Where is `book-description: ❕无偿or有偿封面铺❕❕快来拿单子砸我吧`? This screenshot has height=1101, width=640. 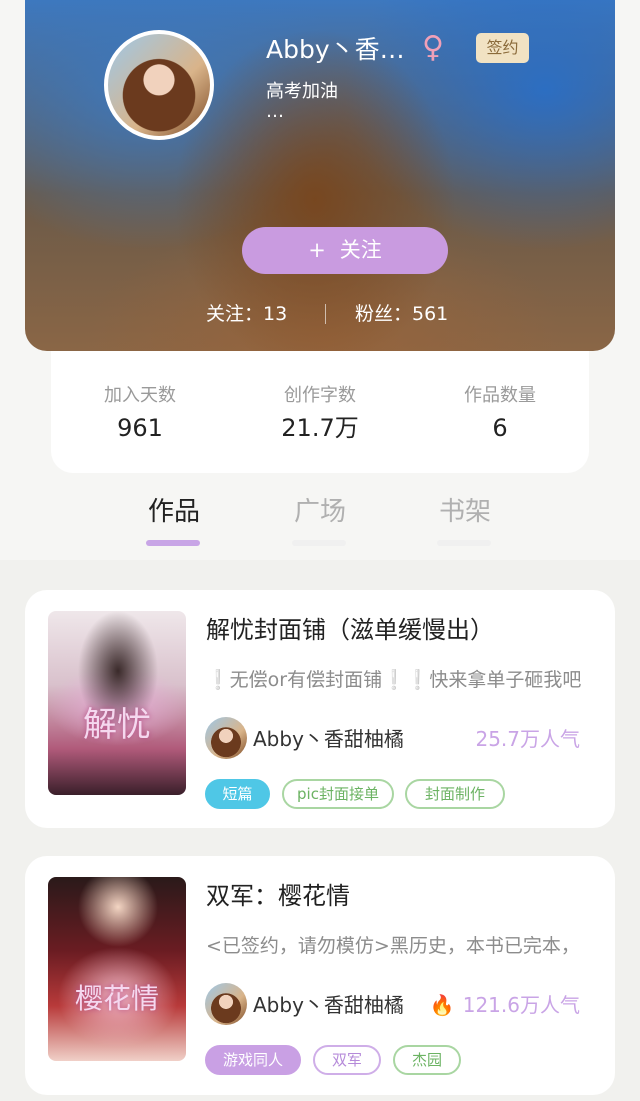
book-description: ❕无偿or有偿封面铺❕❕快来拿单子砸我吧 is located at coordinates (394, 680).